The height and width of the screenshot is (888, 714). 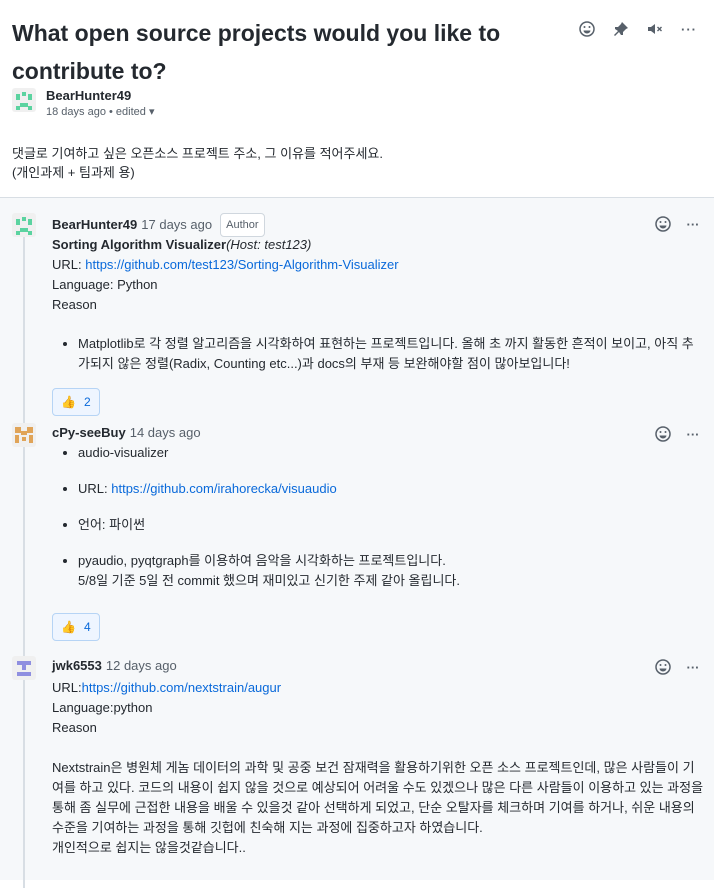 What do you see at coordinates (269, 244) in the screenshot?
I see `host-note: (Host: test123)` at bounding box center [269, 244].